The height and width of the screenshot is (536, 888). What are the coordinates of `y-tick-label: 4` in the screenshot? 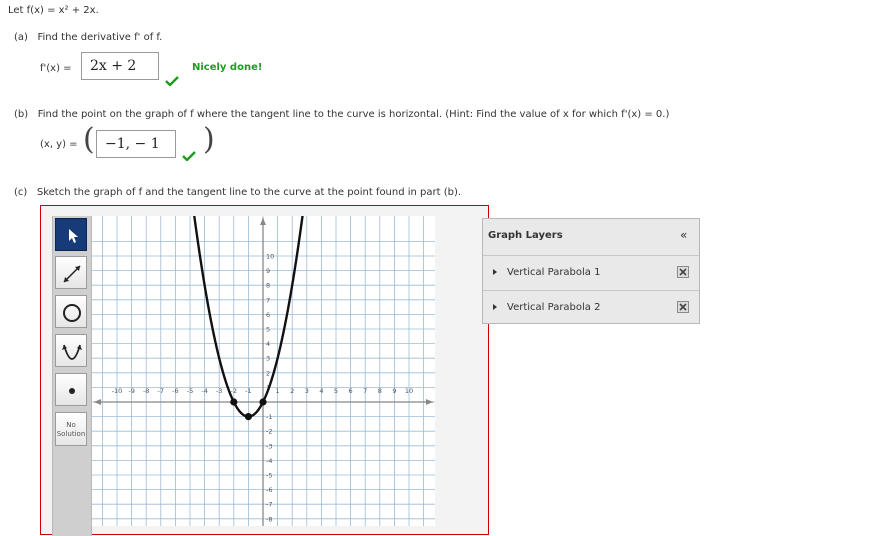 It's located at (268, 344).